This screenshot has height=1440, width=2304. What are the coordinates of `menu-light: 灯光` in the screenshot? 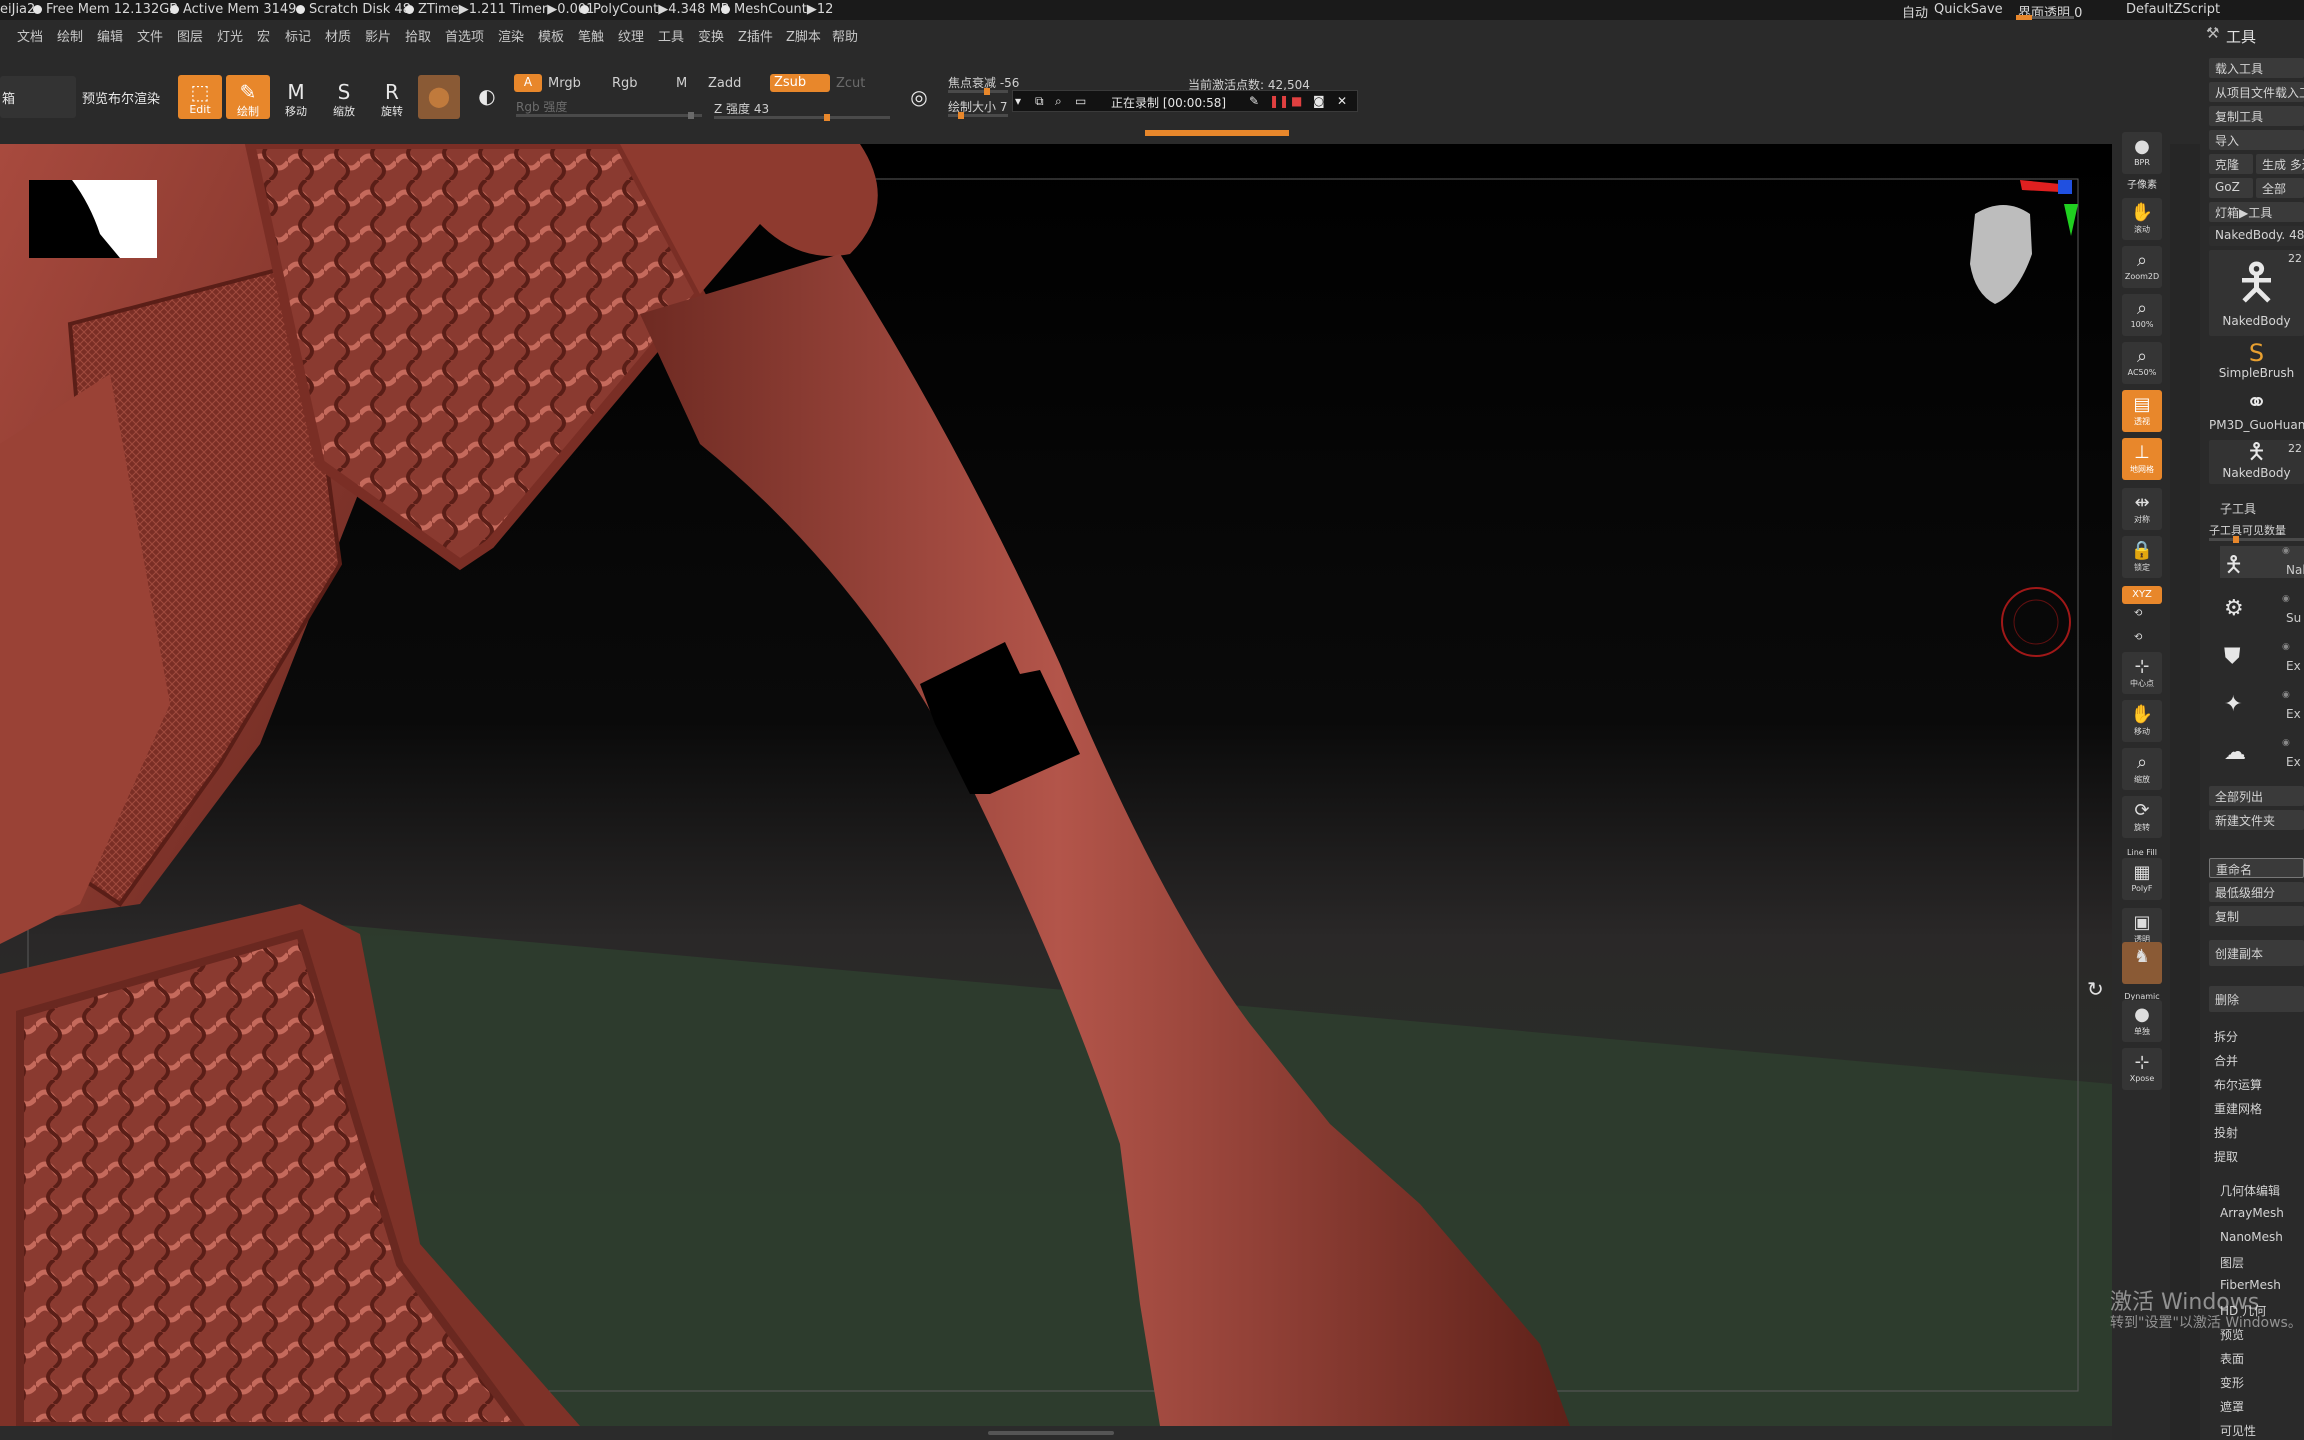 It's located at (230, 35).